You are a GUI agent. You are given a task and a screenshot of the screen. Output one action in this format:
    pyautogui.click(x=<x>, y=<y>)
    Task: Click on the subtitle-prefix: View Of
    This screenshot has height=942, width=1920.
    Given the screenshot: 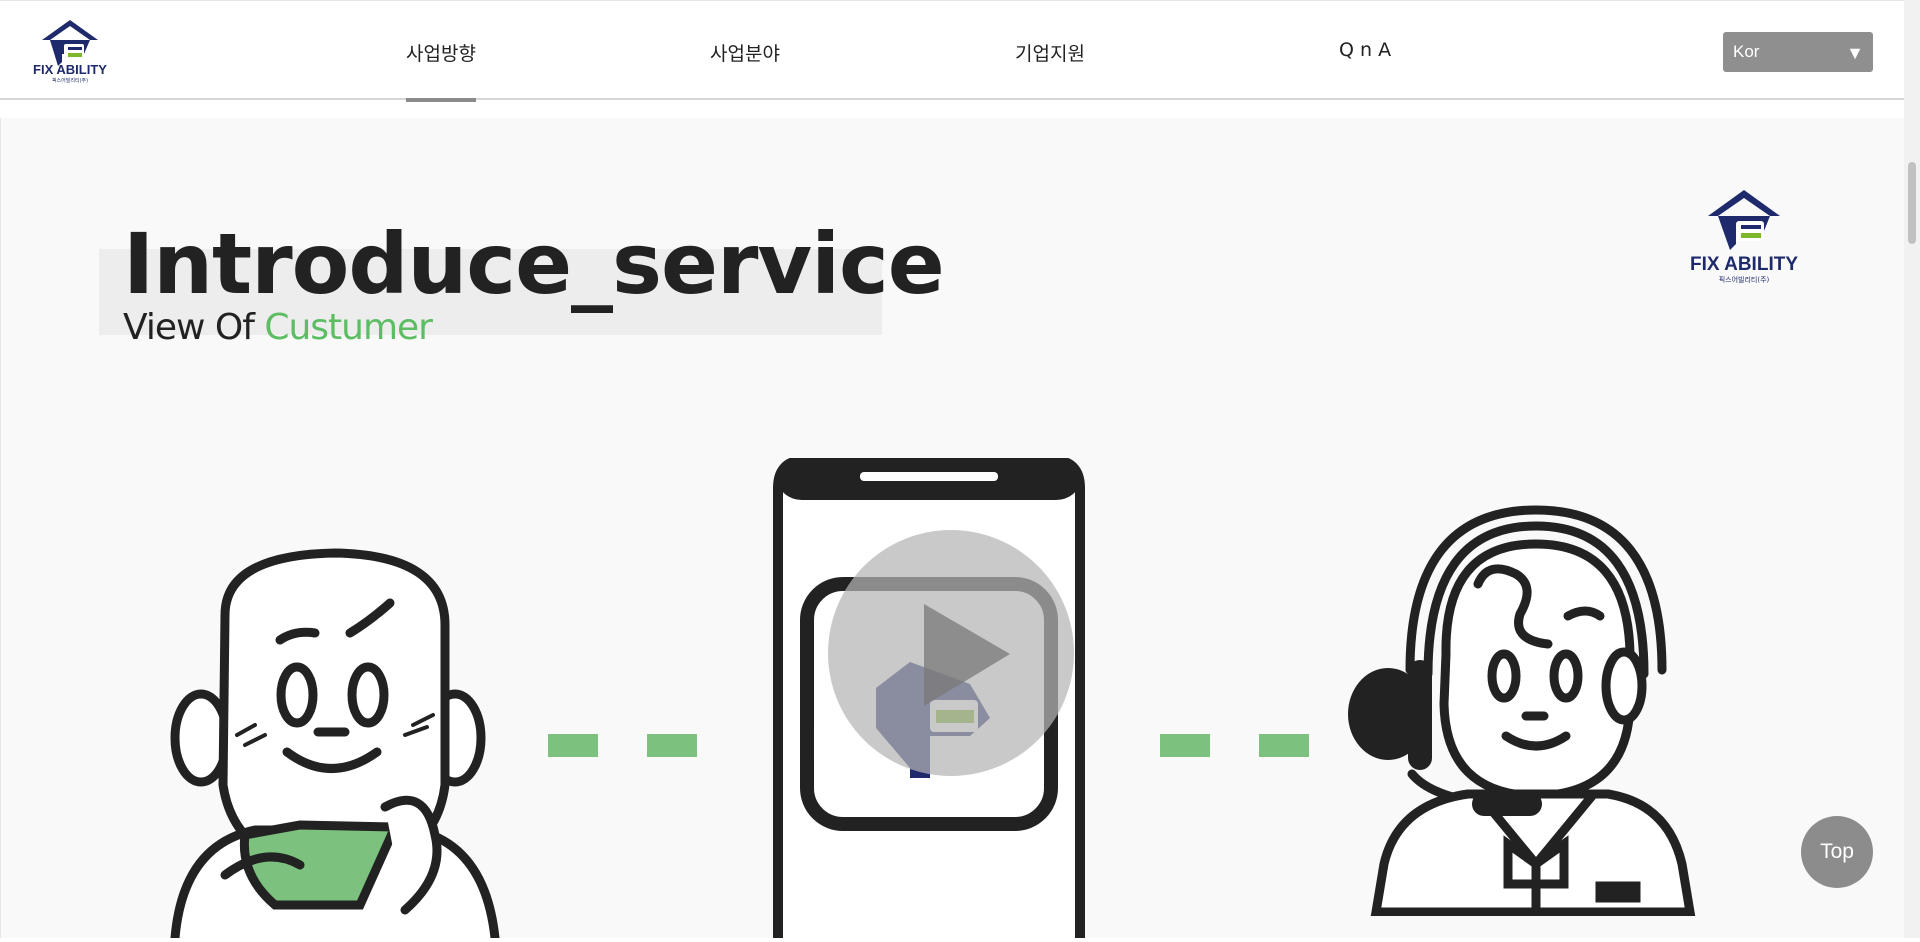 What is the action you would take?
    pyautogui.click(x=194, y=327)
    